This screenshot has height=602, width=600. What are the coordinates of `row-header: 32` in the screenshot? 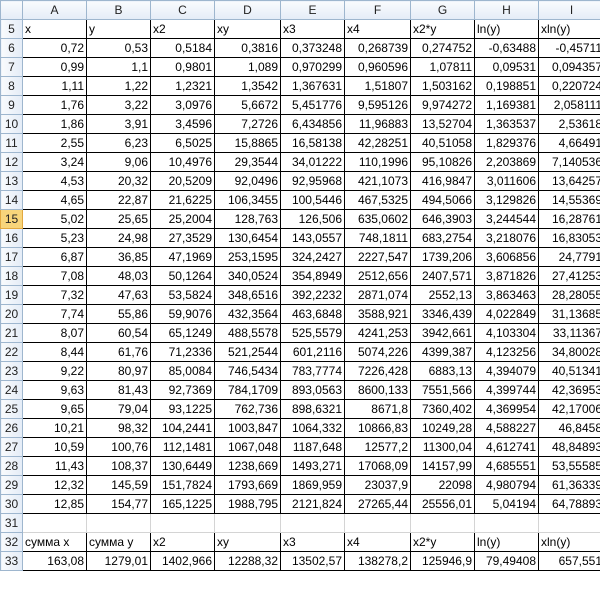 It's located at (11, 542).